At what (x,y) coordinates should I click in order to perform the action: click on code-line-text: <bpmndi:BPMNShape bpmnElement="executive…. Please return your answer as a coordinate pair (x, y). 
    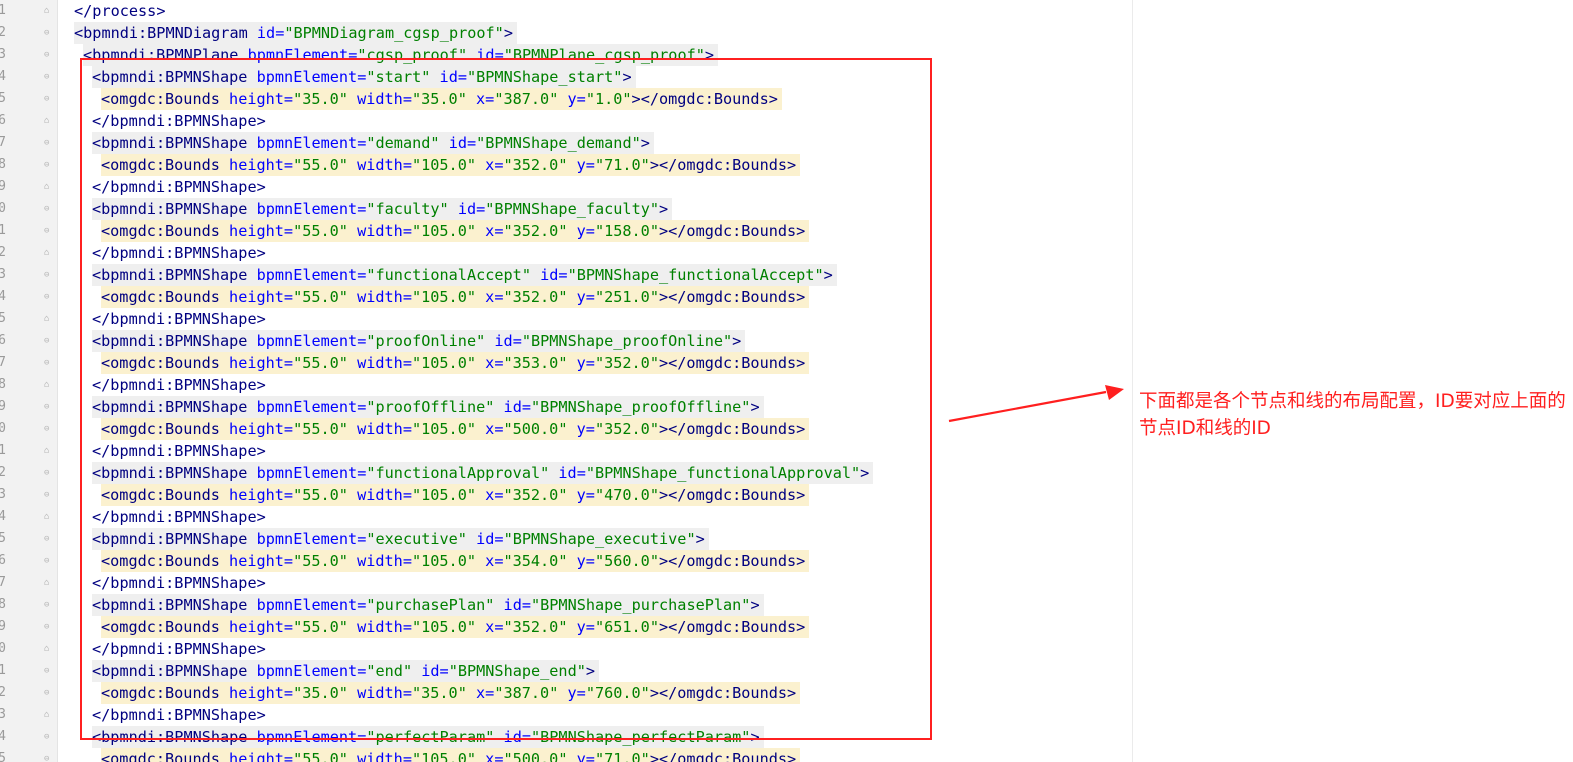
    Looking at the image, I should click on (400, 539).